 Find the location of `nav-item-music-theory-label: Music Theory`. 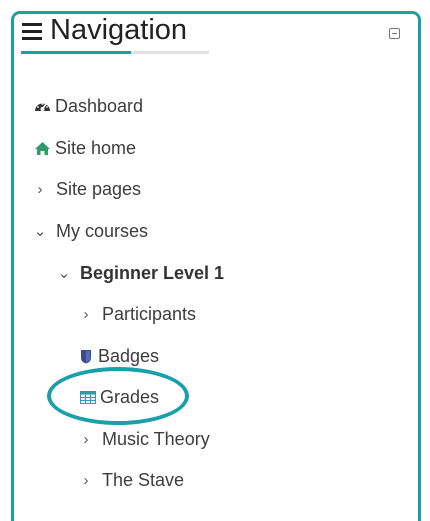

nav-item-music-theory-label: Music Theory is located at coordinates (156, 438).